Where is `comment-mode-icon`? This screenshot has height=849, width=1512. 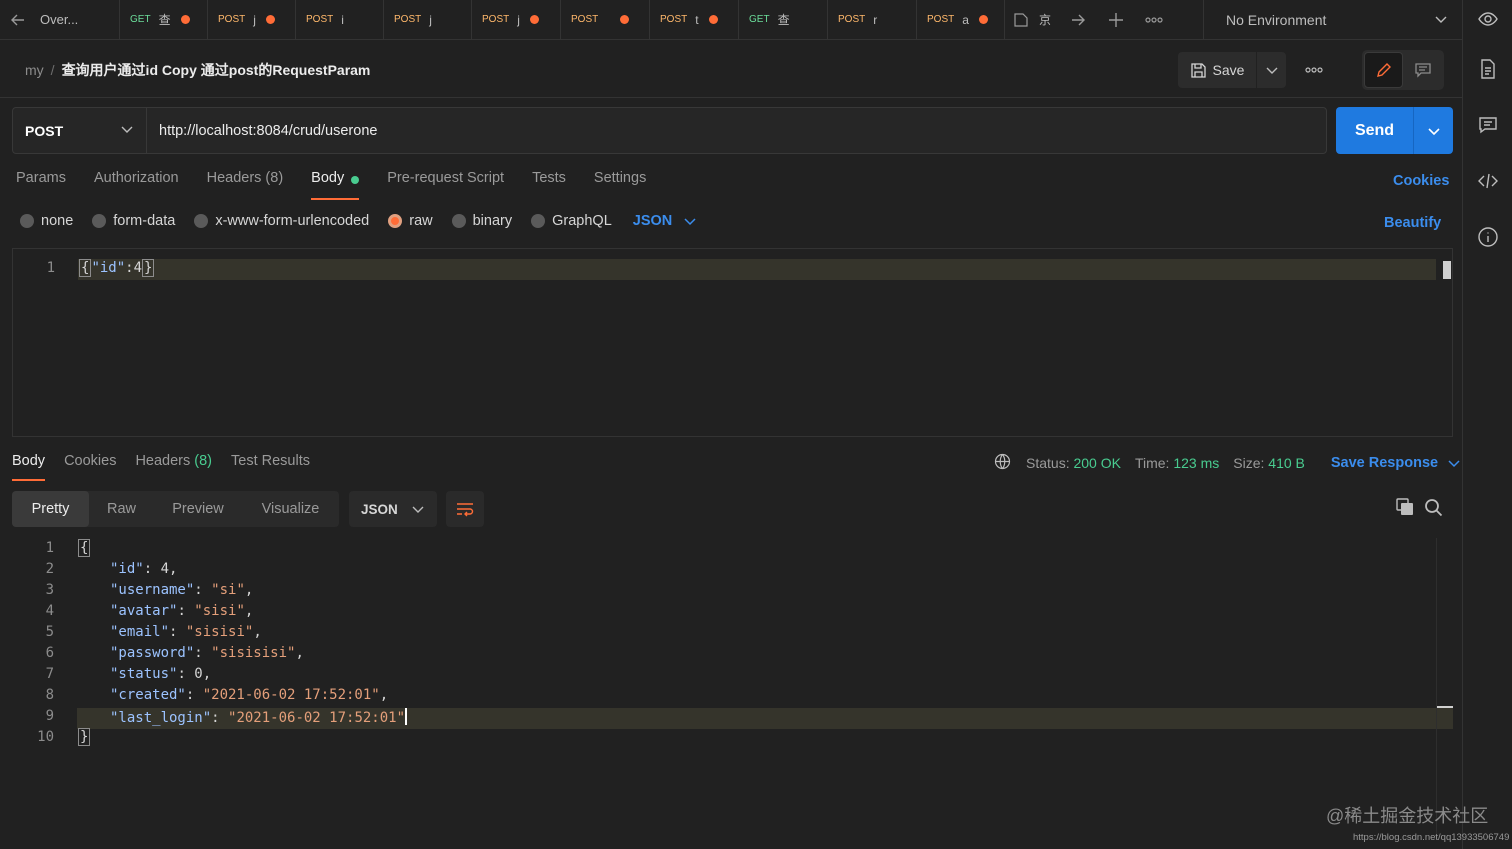 comment-mode-icon is located at coordinates (1422, 70).